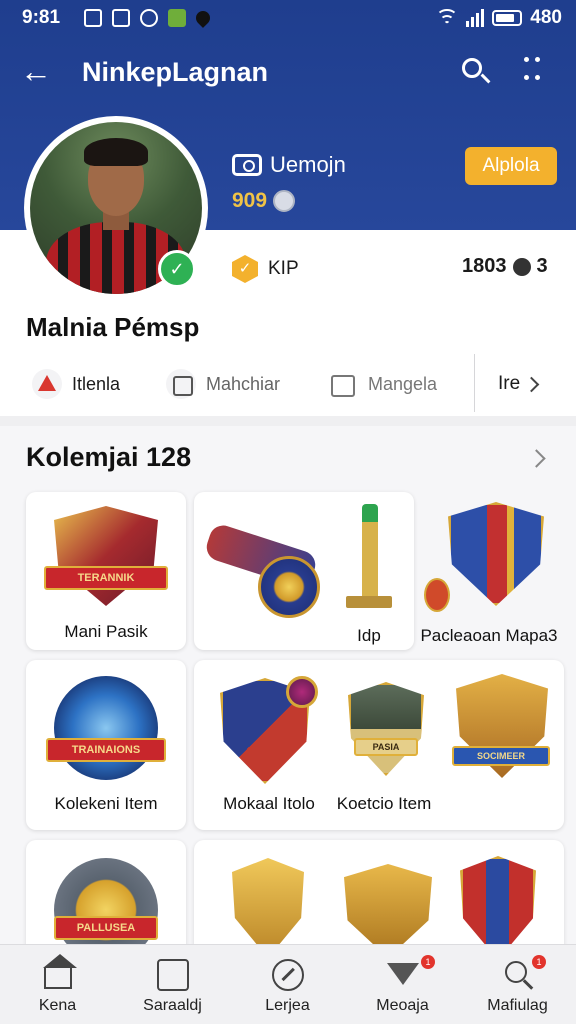  I want to click on trophy-base-icon, so click(369, 602).